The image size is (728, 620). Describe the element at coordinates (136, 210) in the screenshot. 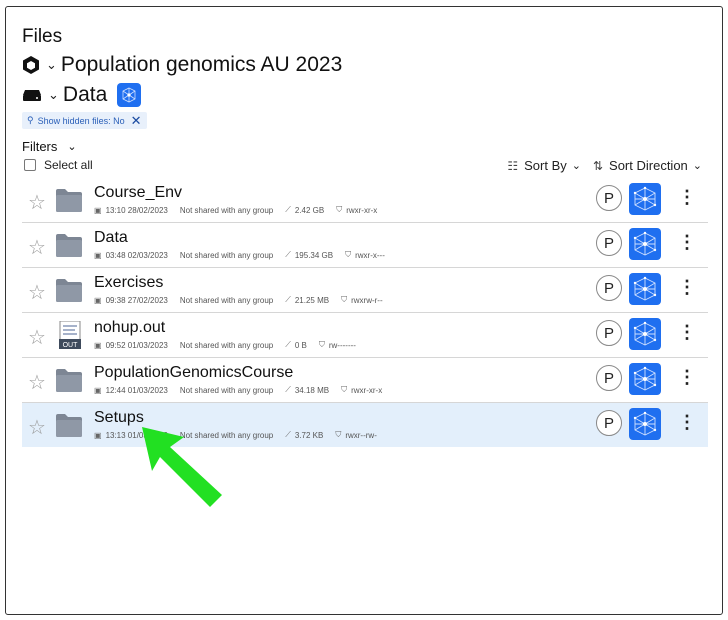

I see `modified-date: 13:10 28/02/2023` at that location.